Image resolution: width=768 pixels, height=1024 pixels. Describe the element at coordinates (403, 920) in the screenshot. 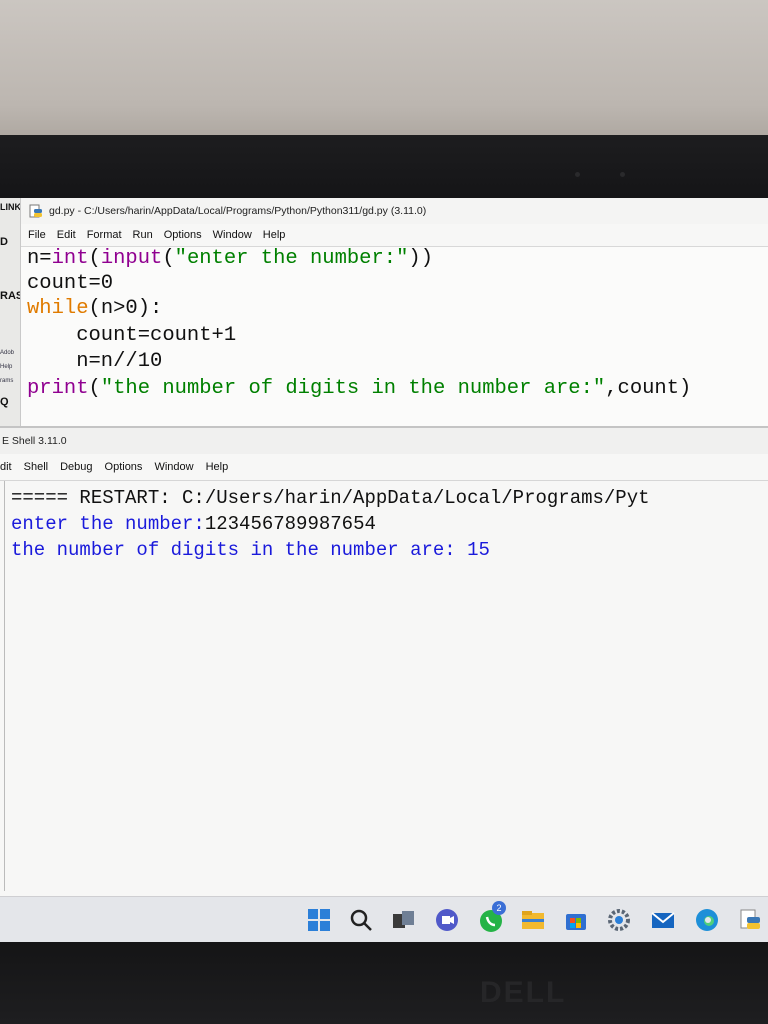

I see `task-view-icon` at that location.